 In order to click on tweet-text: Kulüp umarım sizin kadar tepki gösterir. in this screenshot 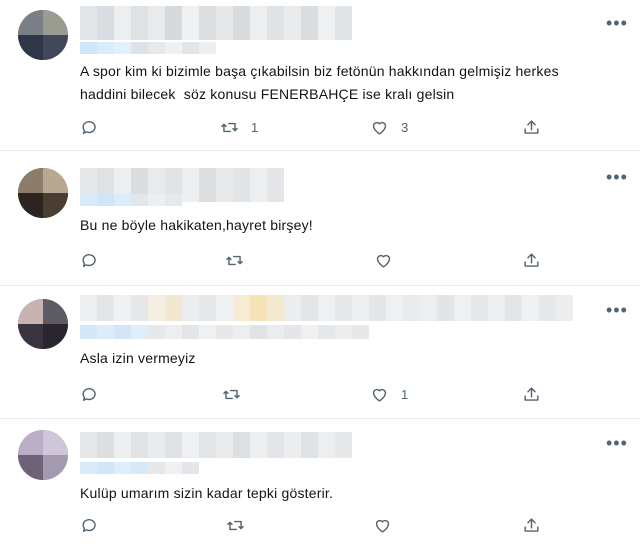, I will do `click(207, 493)`.